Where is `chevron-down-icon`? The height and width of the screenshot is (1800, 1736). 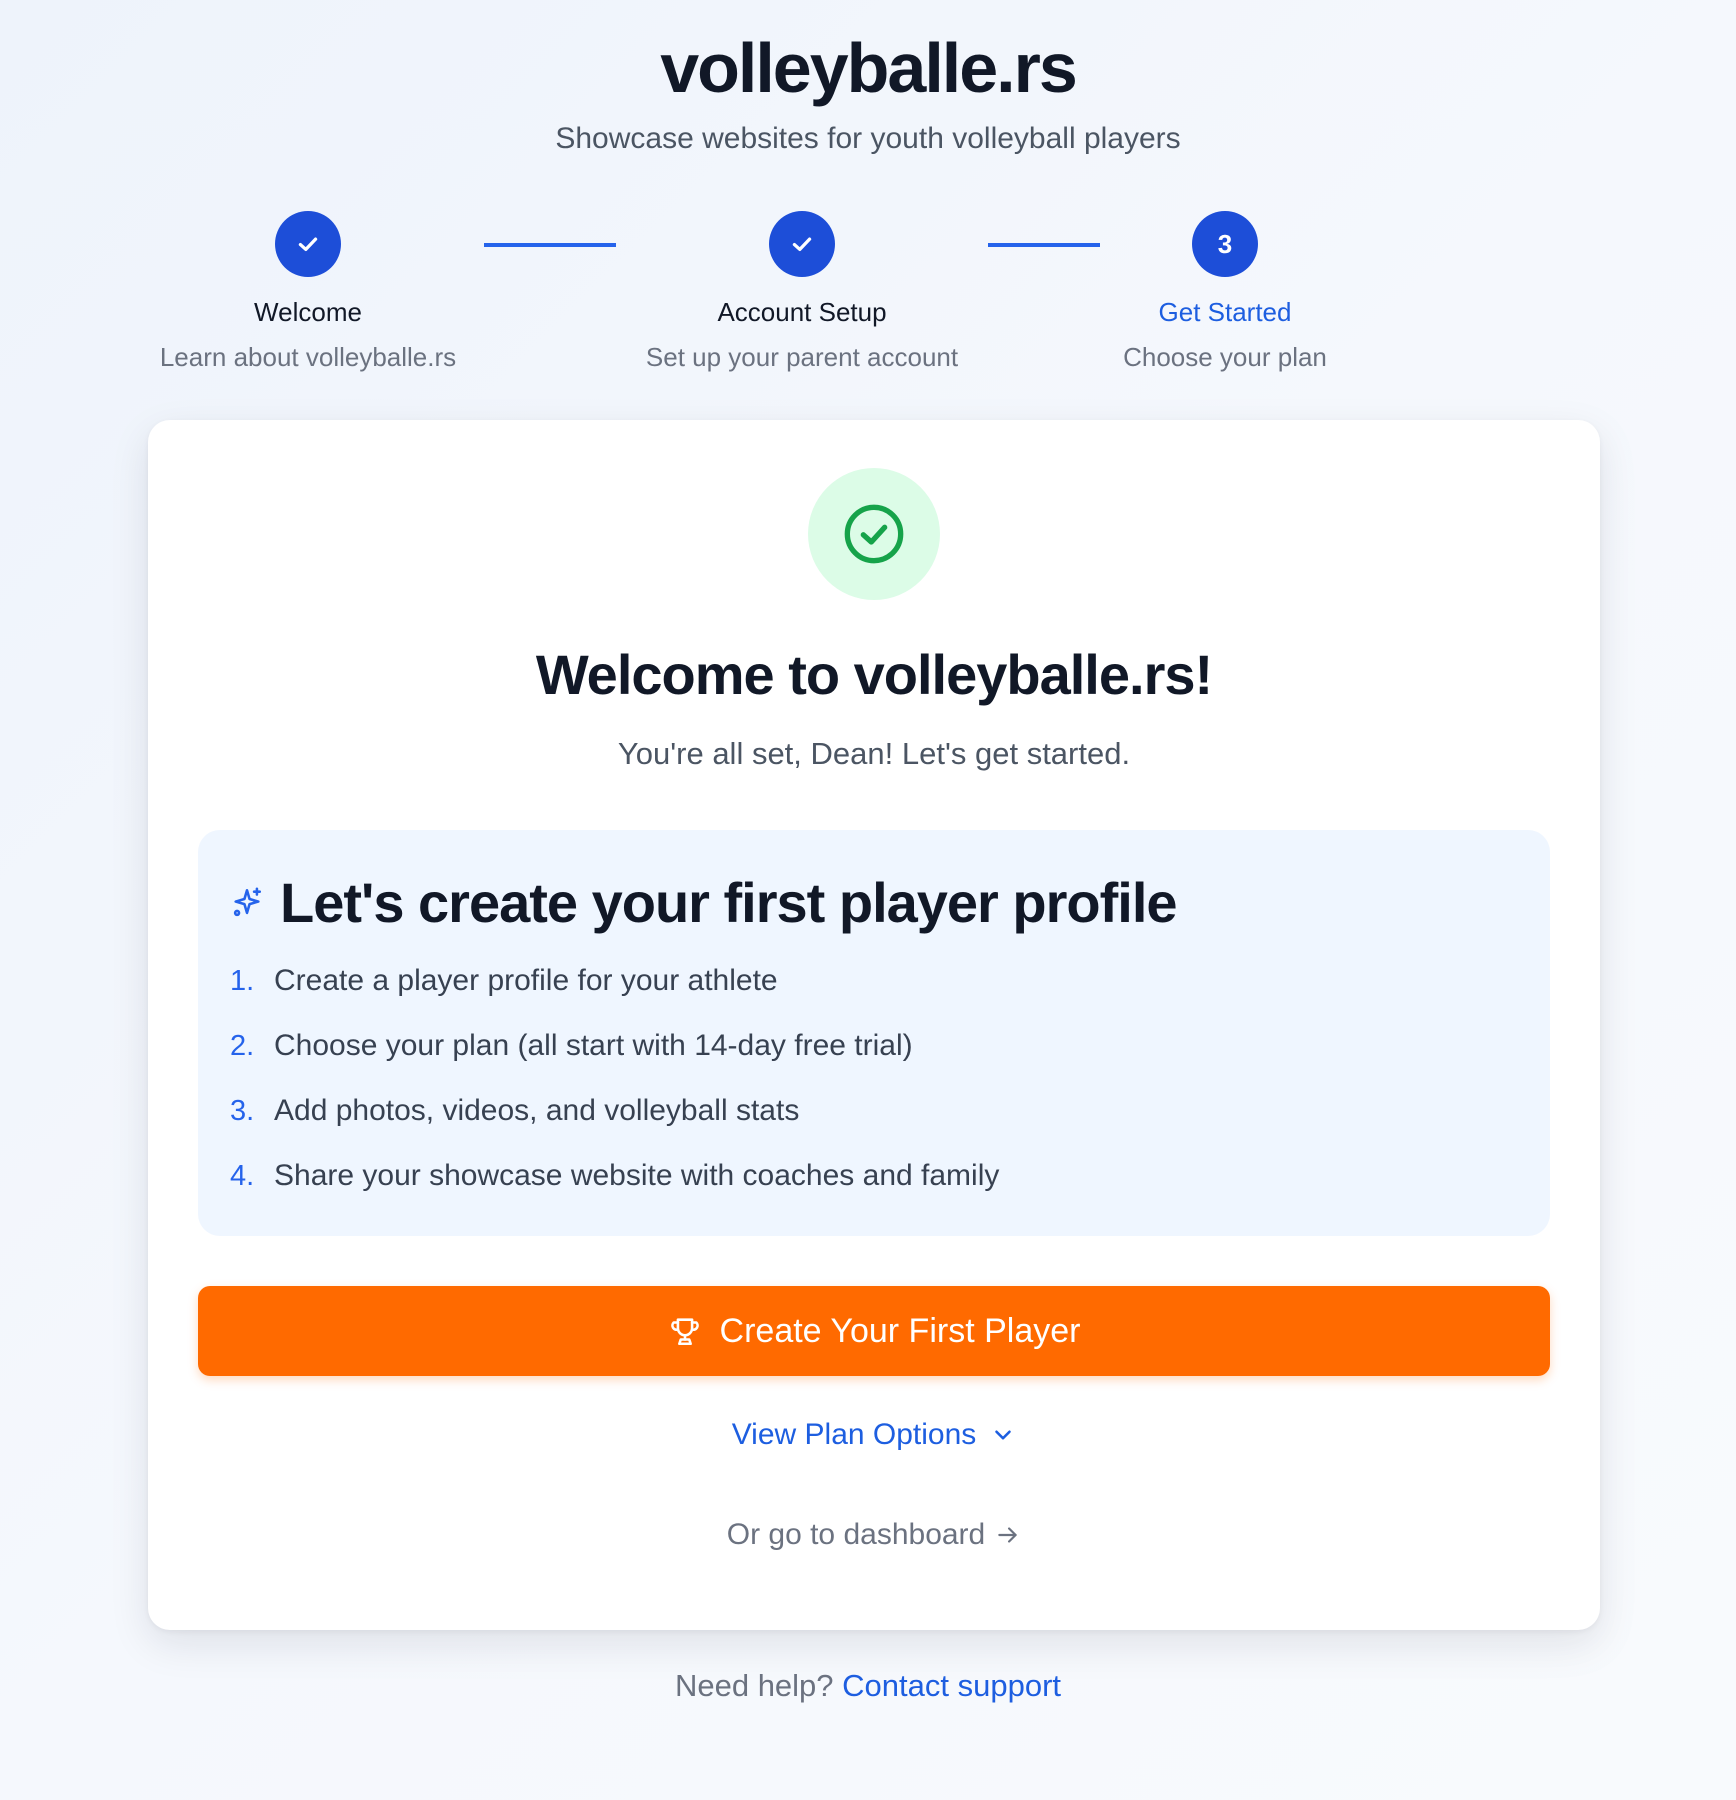
chevron-down-icon is located at coordinates (1003, 1435).